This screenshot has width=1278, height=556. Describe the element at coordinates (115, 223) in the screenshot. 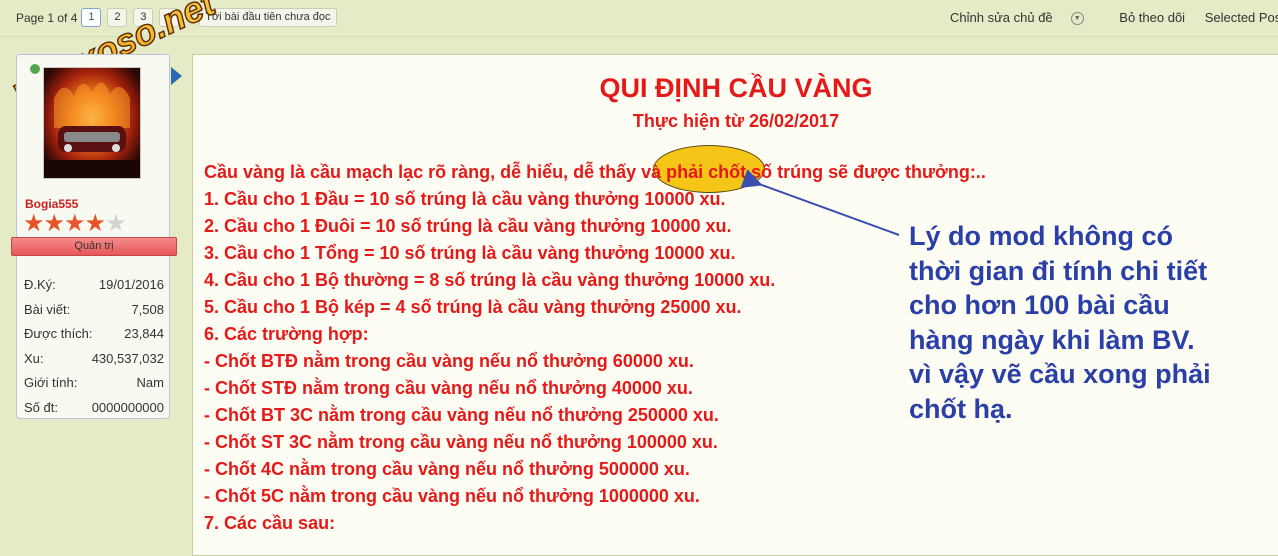

I see `star-empty-icon: ★` at that location.